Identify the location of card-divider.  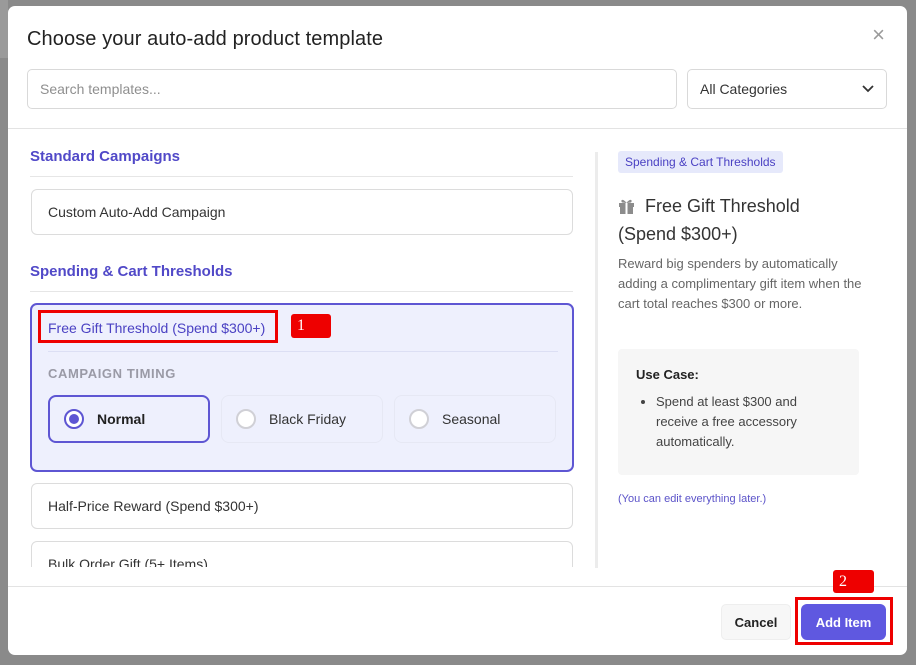
(303, 351).